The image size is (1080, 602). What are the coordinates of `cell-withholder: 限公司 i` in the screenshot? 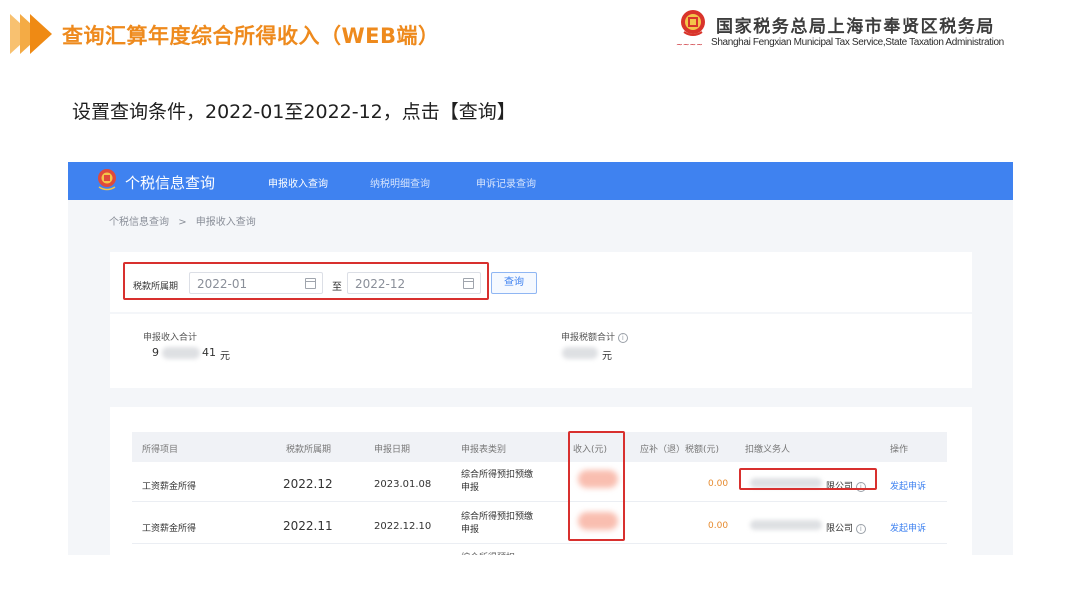 It's located at (846, 527).